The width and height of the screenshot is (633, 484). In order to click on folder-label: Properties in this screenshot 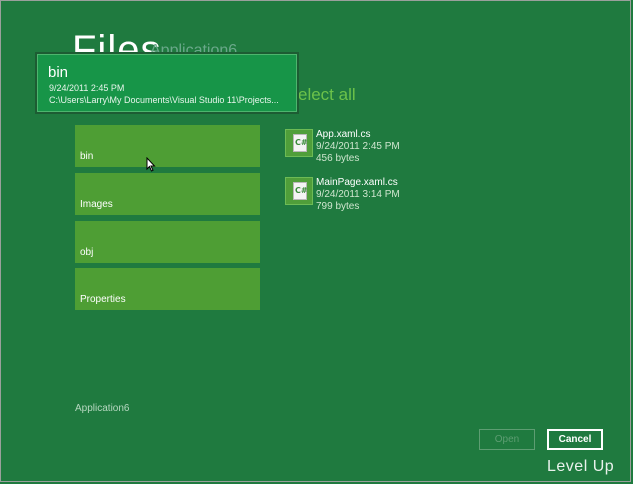, I will do `click(103, 299)`.